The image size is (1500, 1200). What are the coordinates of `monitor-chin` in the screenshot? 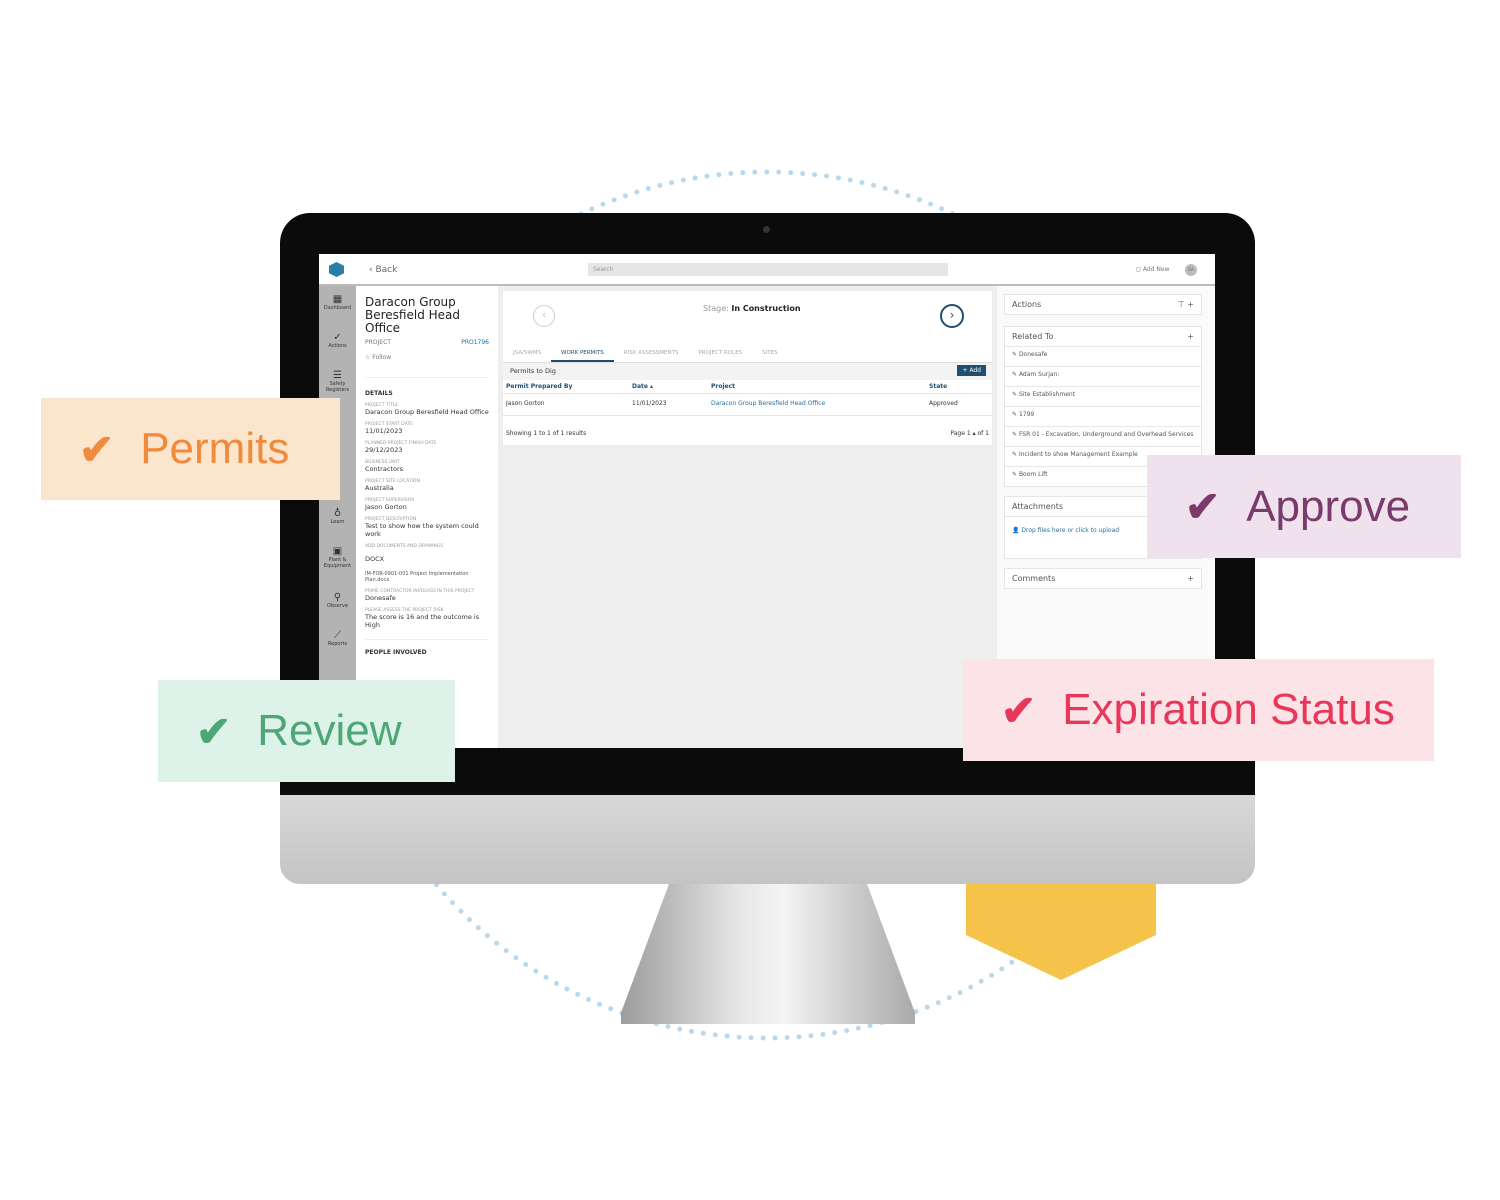 It's located at (767, 839).